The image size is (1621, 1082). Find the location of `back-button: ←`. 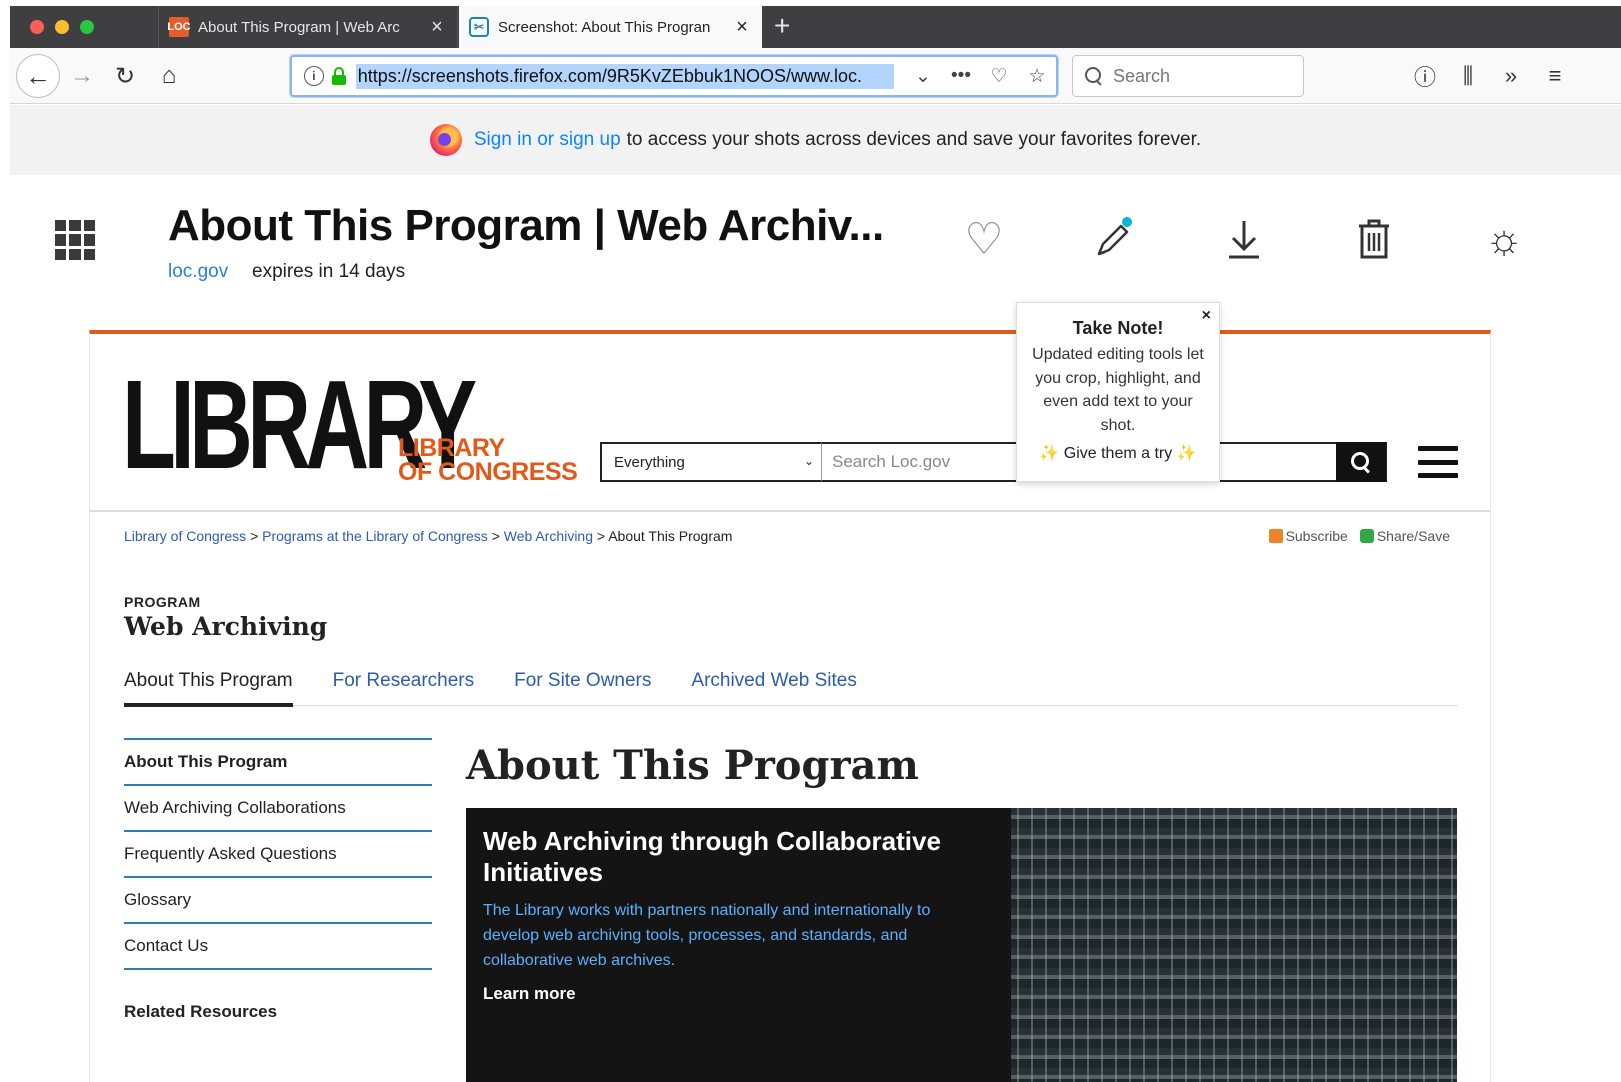

back-button: ← is located at coordinates (38, 76).